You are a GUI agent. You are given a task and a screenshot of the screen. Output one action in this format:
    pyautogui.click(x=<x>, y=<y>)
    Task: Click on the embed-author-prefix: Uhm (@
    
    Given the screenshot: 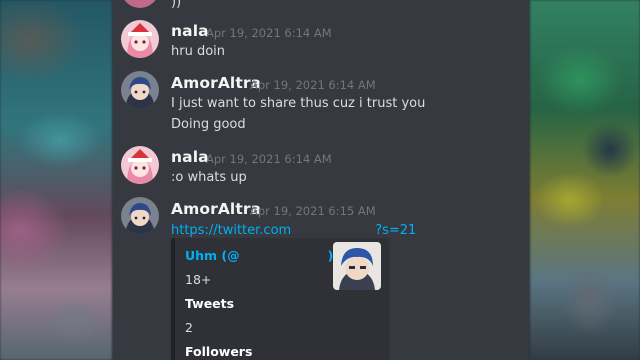 What is the action you would take?
    pyautogui.click(x=212, y=255)
    